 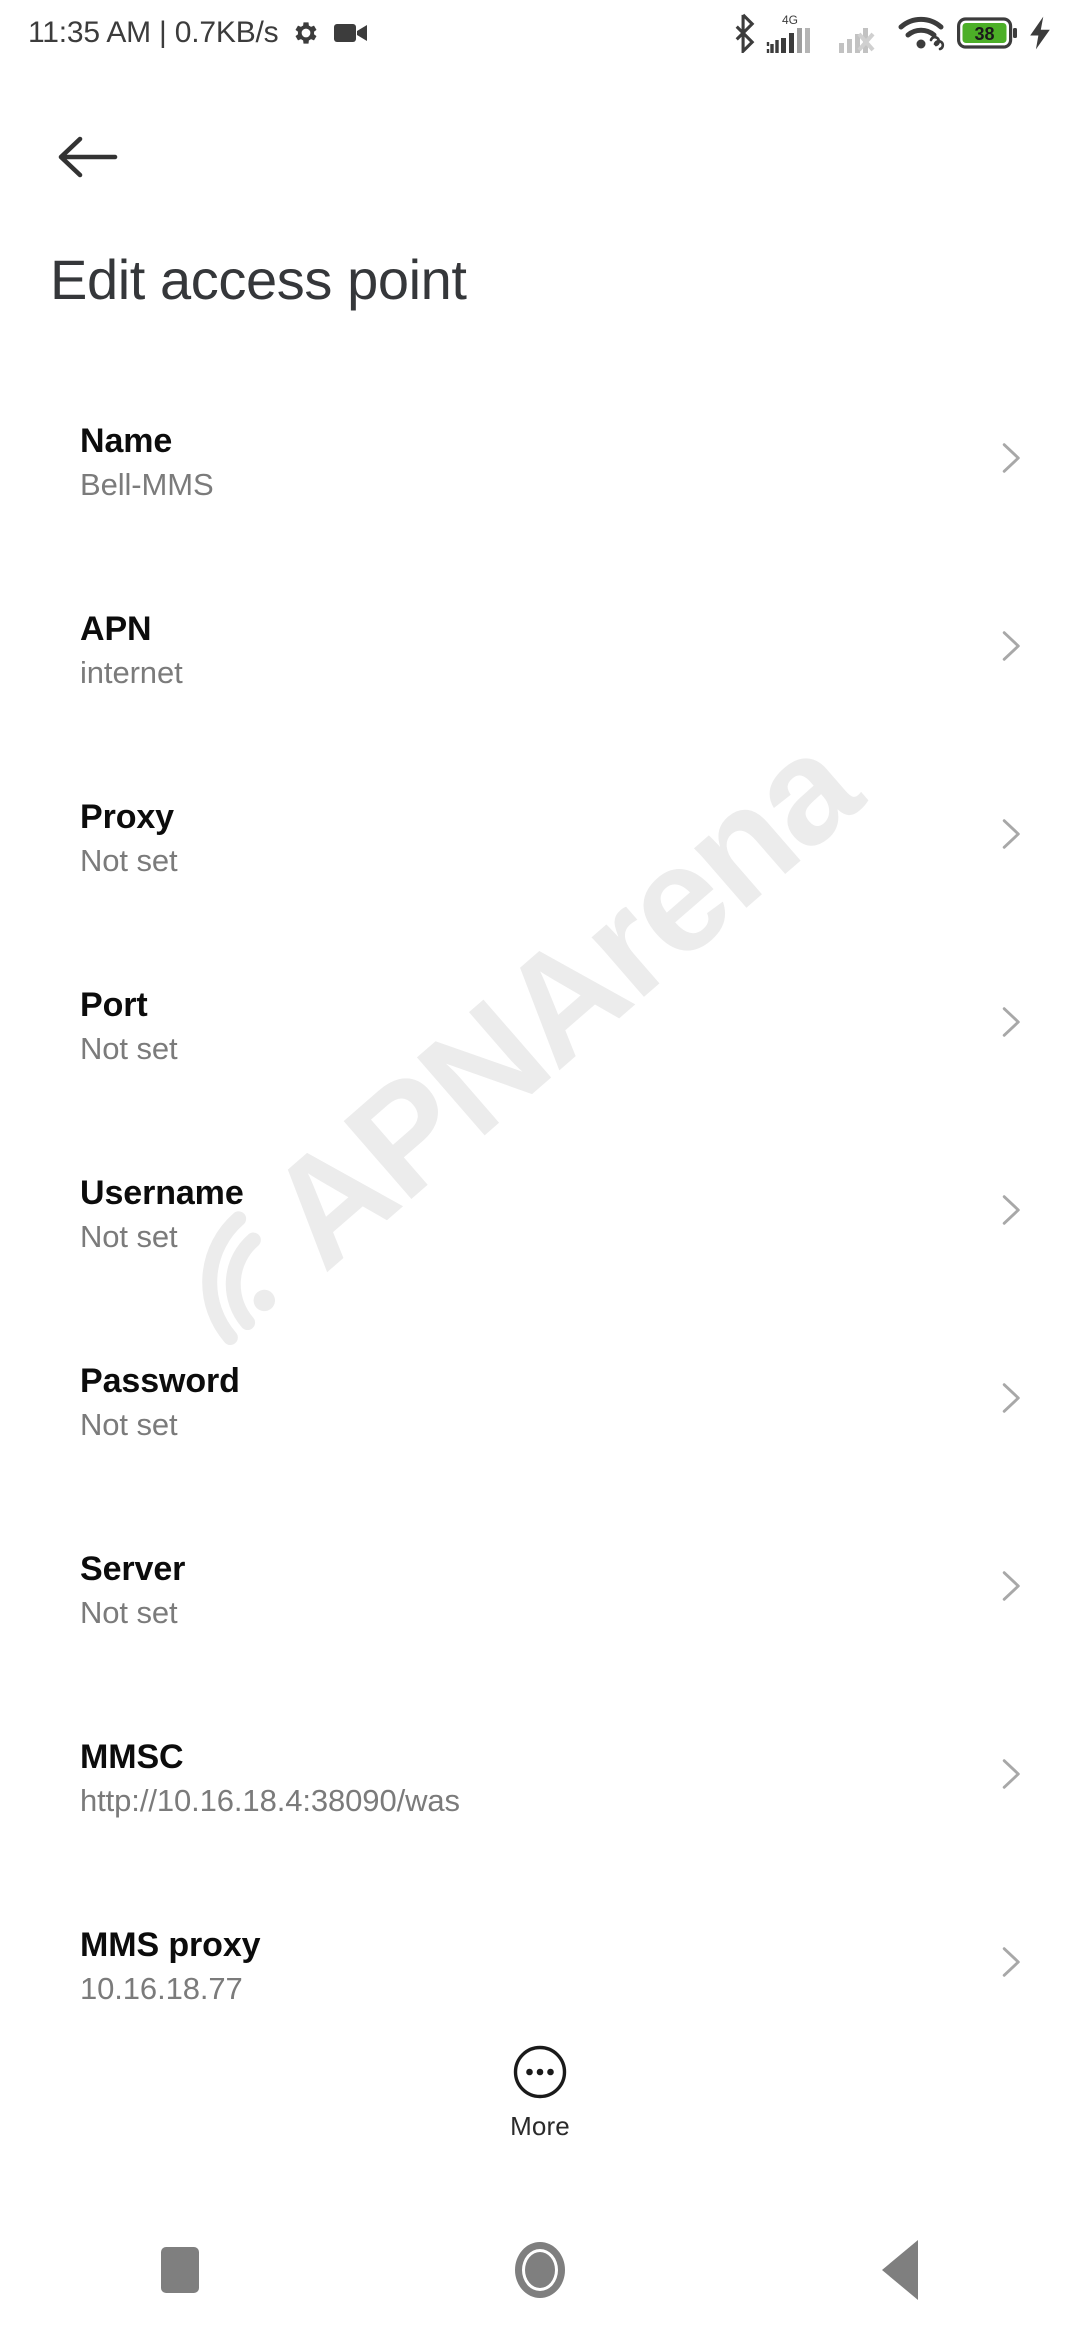 I want to click on recents-button, so click(x=180, y=2270).